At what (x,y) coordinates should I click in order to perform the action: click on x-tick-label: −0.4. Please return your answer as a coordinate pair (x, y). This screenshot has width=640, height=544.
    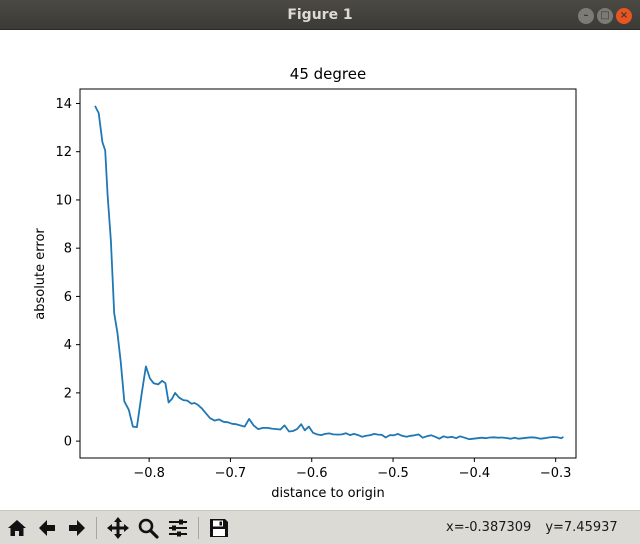
    Looking at the image, I should click on (475, 473).